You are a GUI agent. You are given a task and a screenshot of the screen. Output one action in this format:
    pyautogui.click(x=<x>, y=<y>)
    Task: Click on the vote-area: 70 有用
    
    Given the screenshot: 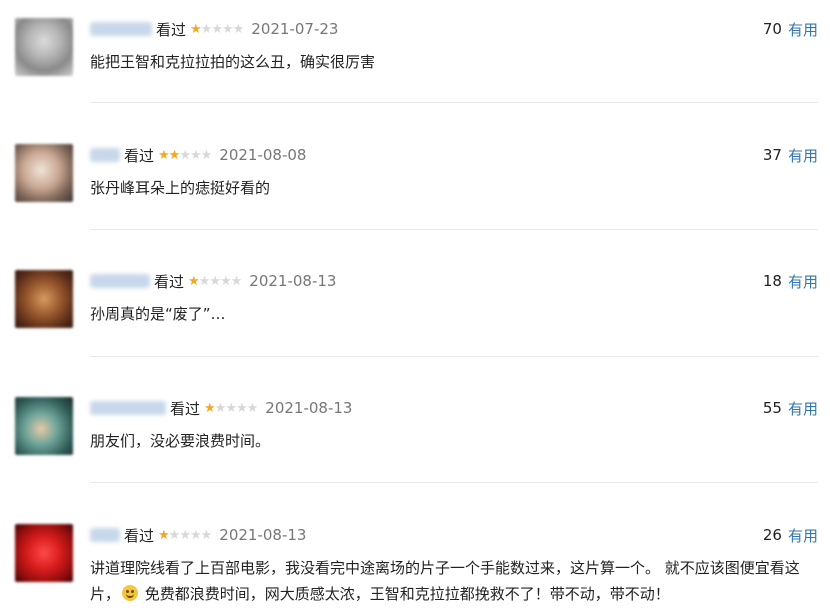 What is the action you would take?
    pyautogui.click(x=790, y=29)
    